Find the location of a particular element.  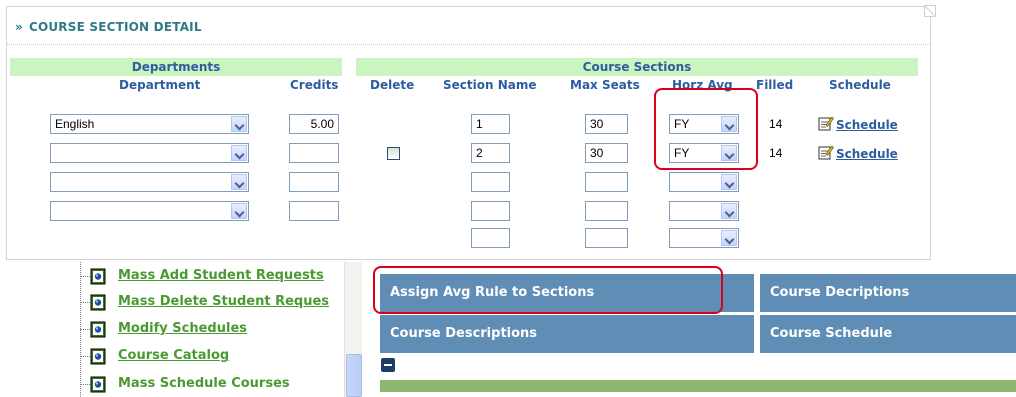

panel-title-text: COURSE SECTION DETAIL is located at coordinates (115, 27).